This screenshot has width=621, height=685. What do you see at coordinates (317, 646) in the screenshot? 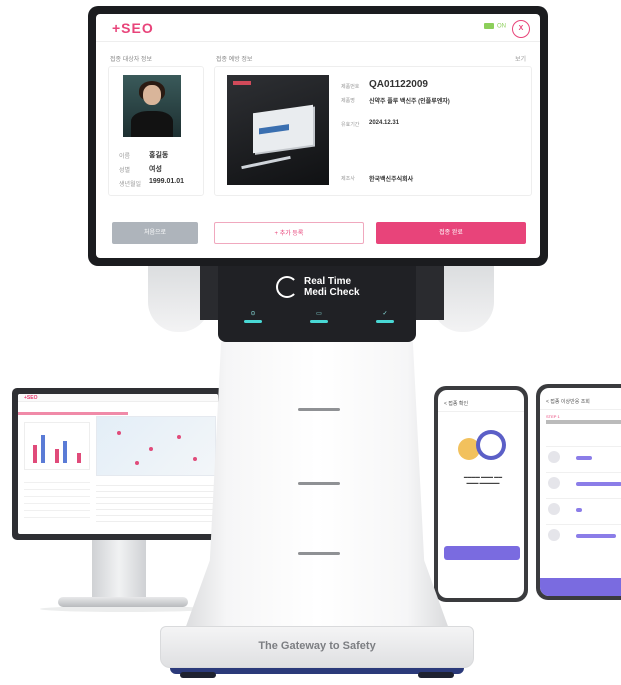
I see `kiosk-tagline: The Gateway to Safety` at bounding box center [317, 646].